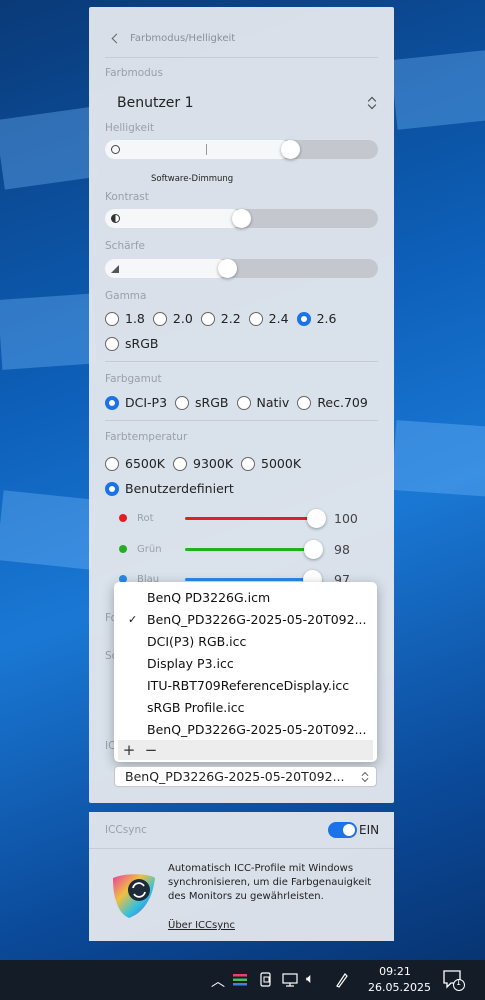 This screenshot has height=1000, width=485. I want to click on remove-profile-button: −, so click(151, 750).